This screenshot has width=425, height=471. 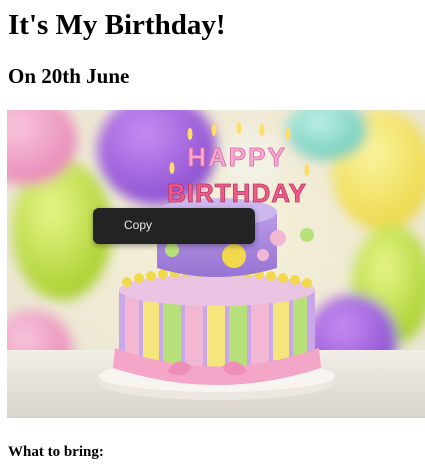 I want to click on section-heading-what-to-bring: What to bring:, so click(x=56, y=452).